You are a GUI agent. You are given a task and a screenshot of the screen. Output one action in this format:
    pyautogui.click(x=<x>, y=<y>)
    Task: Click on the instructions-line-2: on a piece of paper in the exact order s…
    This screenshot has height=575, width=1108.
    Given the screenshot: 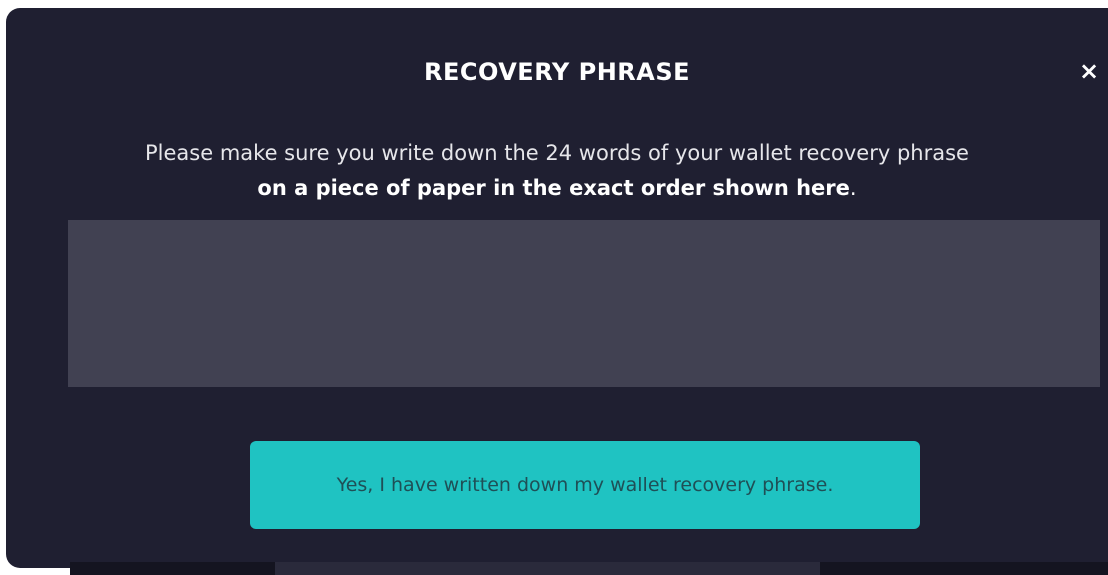 What is the action you would take?
    pyautogui.click(x=557, y=188)
    